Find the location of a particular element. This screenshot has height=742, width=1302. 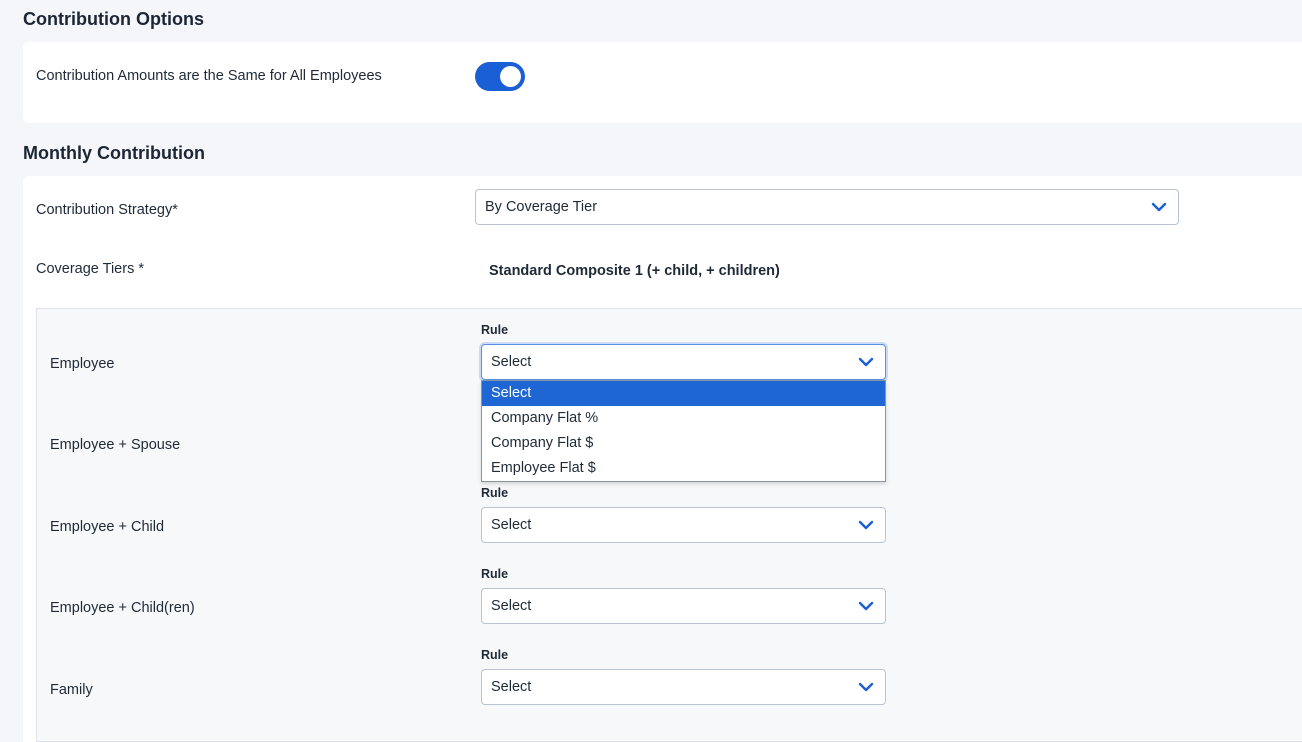

dropdown-option-select: Select is located at coordinates (683, 393).